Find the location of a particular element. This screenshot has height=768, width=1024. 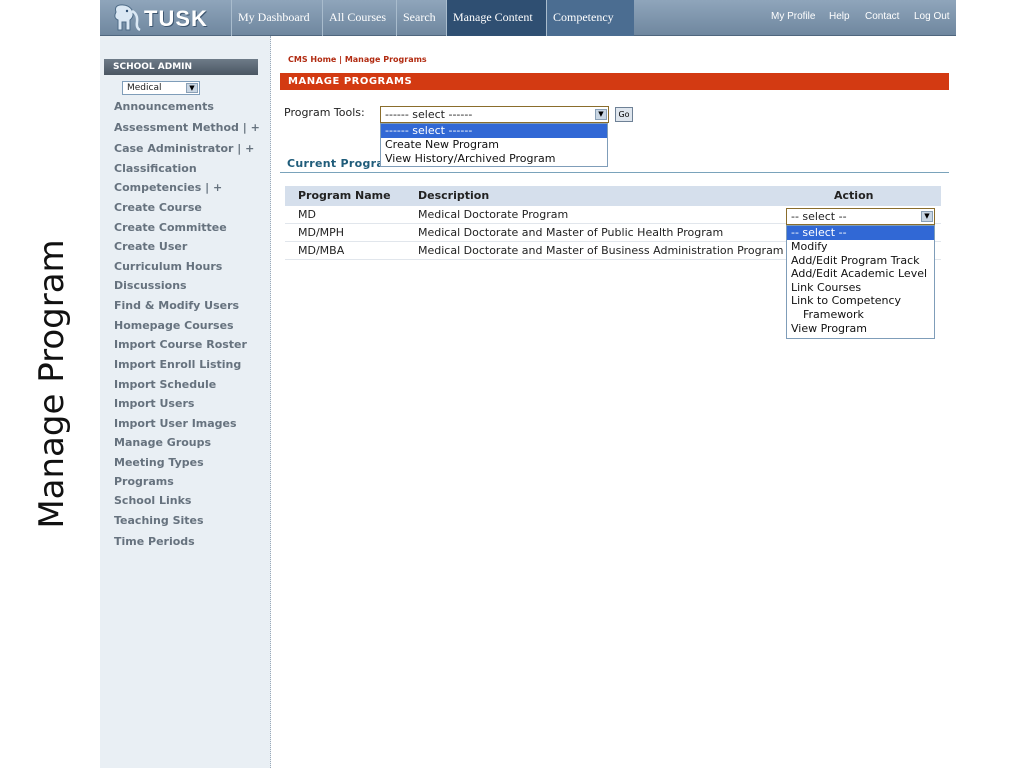

logo-text: TUSK is located at coordinates (176, 18).